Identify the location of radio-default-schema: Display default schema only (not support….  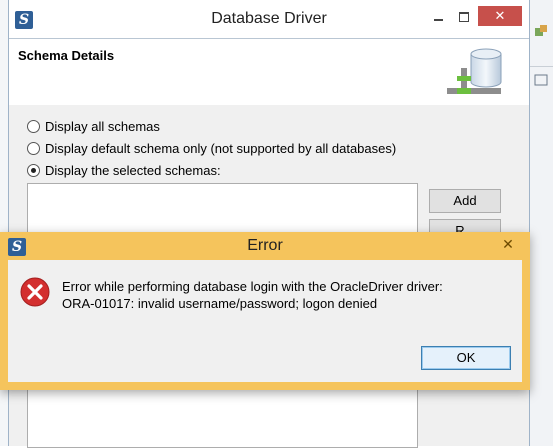
(211, 148).